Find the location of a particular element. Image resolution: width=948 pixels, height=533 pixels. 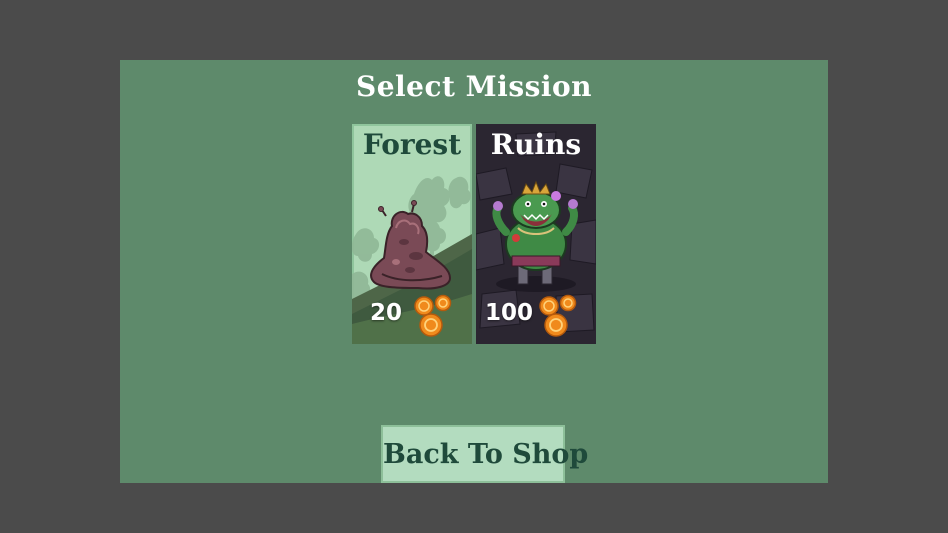

mission-card-ruins: Ruins 100 is located at coordinates (536, 234).